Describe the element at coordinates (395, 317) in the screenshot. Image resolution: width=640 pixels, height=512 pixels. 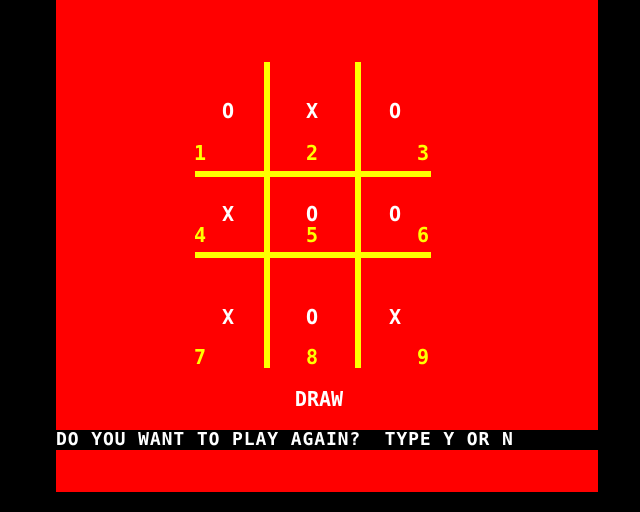
I see `cell-9-mark: X` at that location.